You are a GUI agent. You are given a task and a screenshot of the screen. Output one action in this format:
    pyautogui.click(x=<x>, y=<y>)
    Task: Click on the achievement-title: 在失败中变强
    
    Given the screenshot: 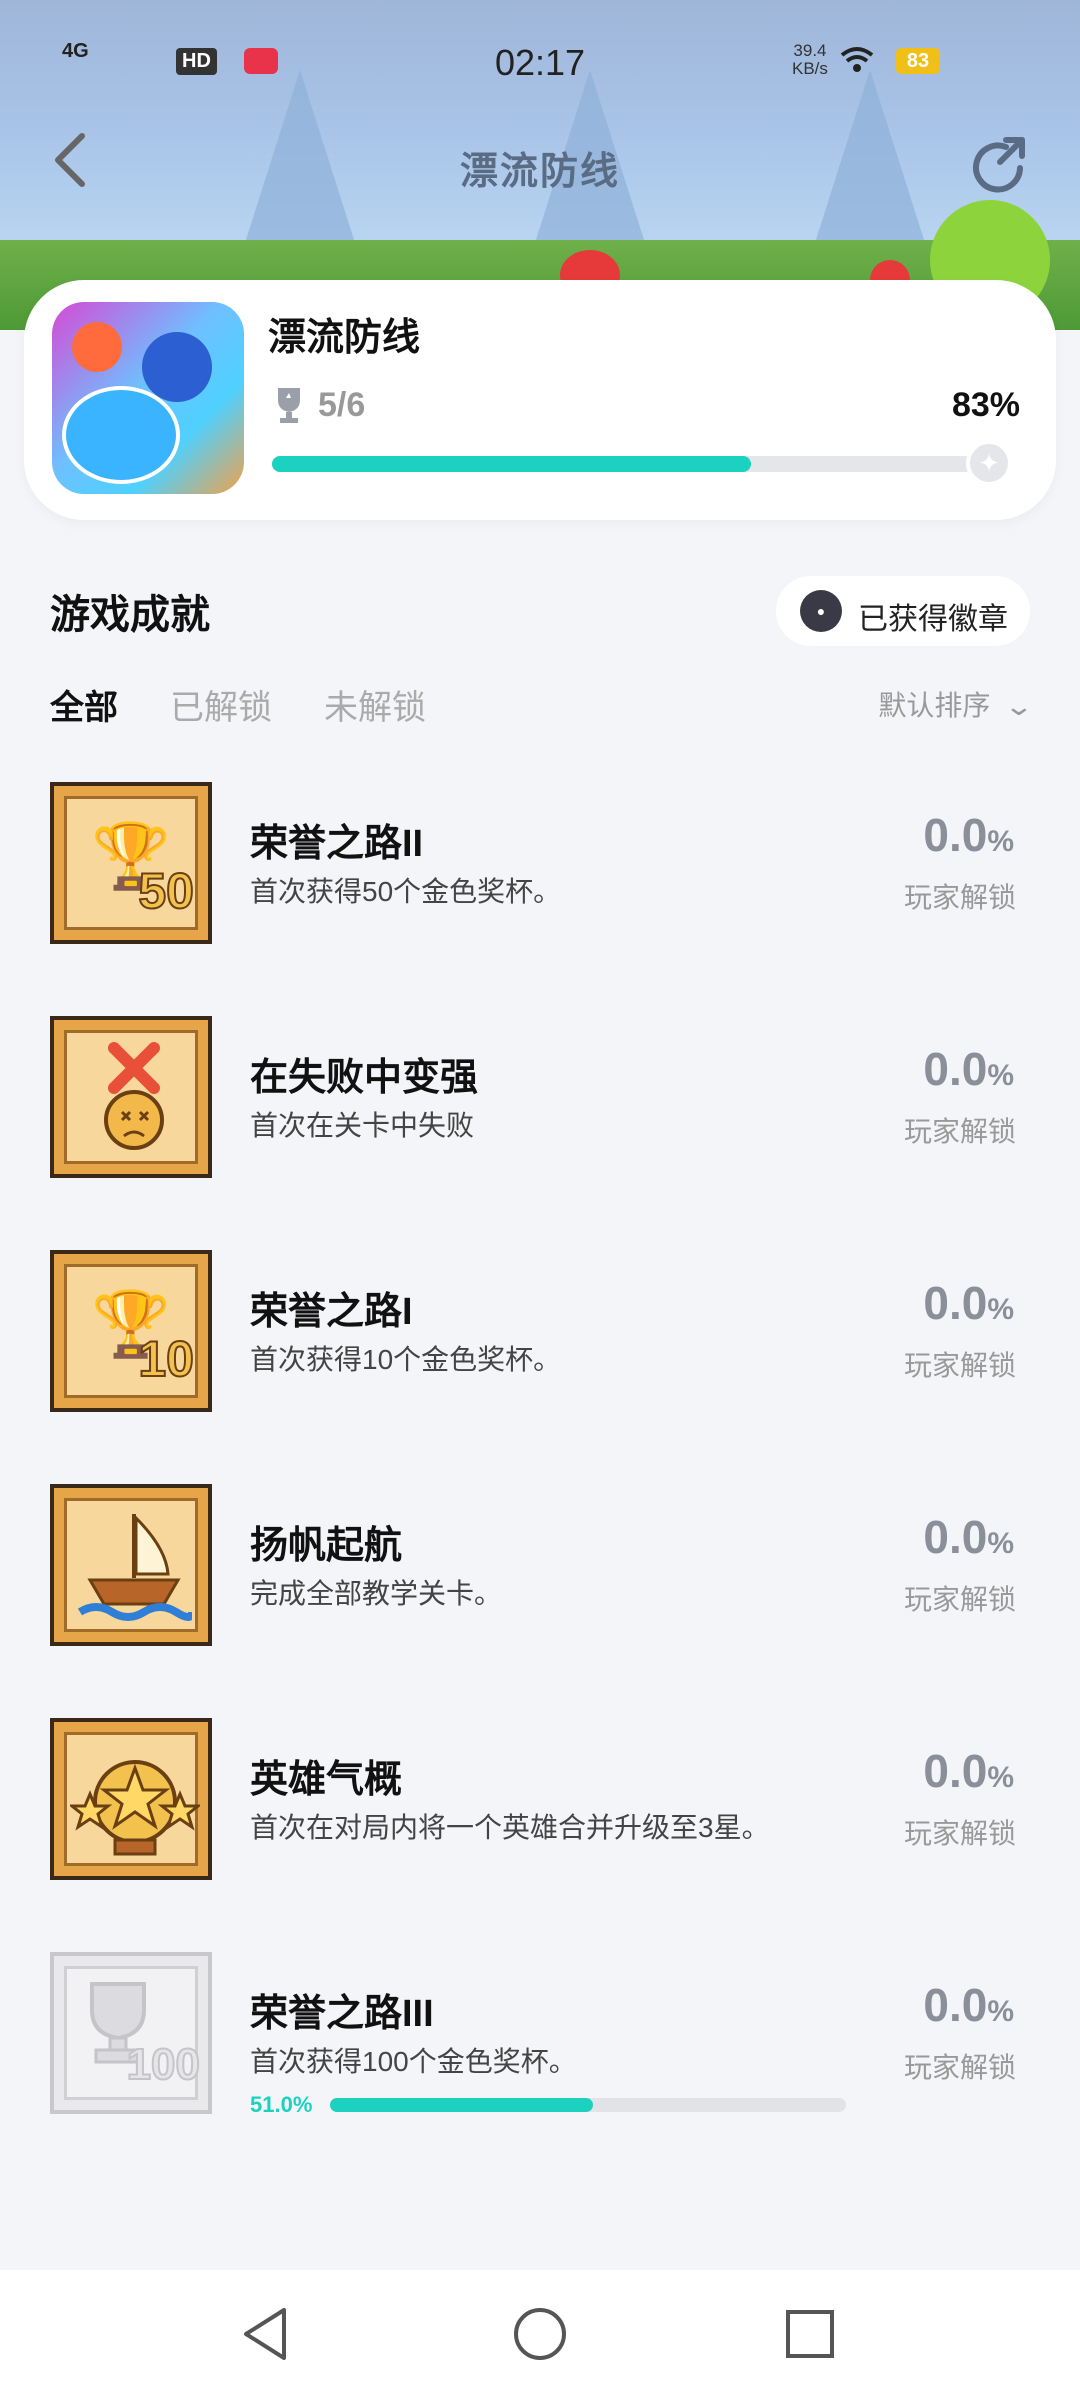 What is the action you would take?
    pyautogui.click(x=364, y=1078)
    